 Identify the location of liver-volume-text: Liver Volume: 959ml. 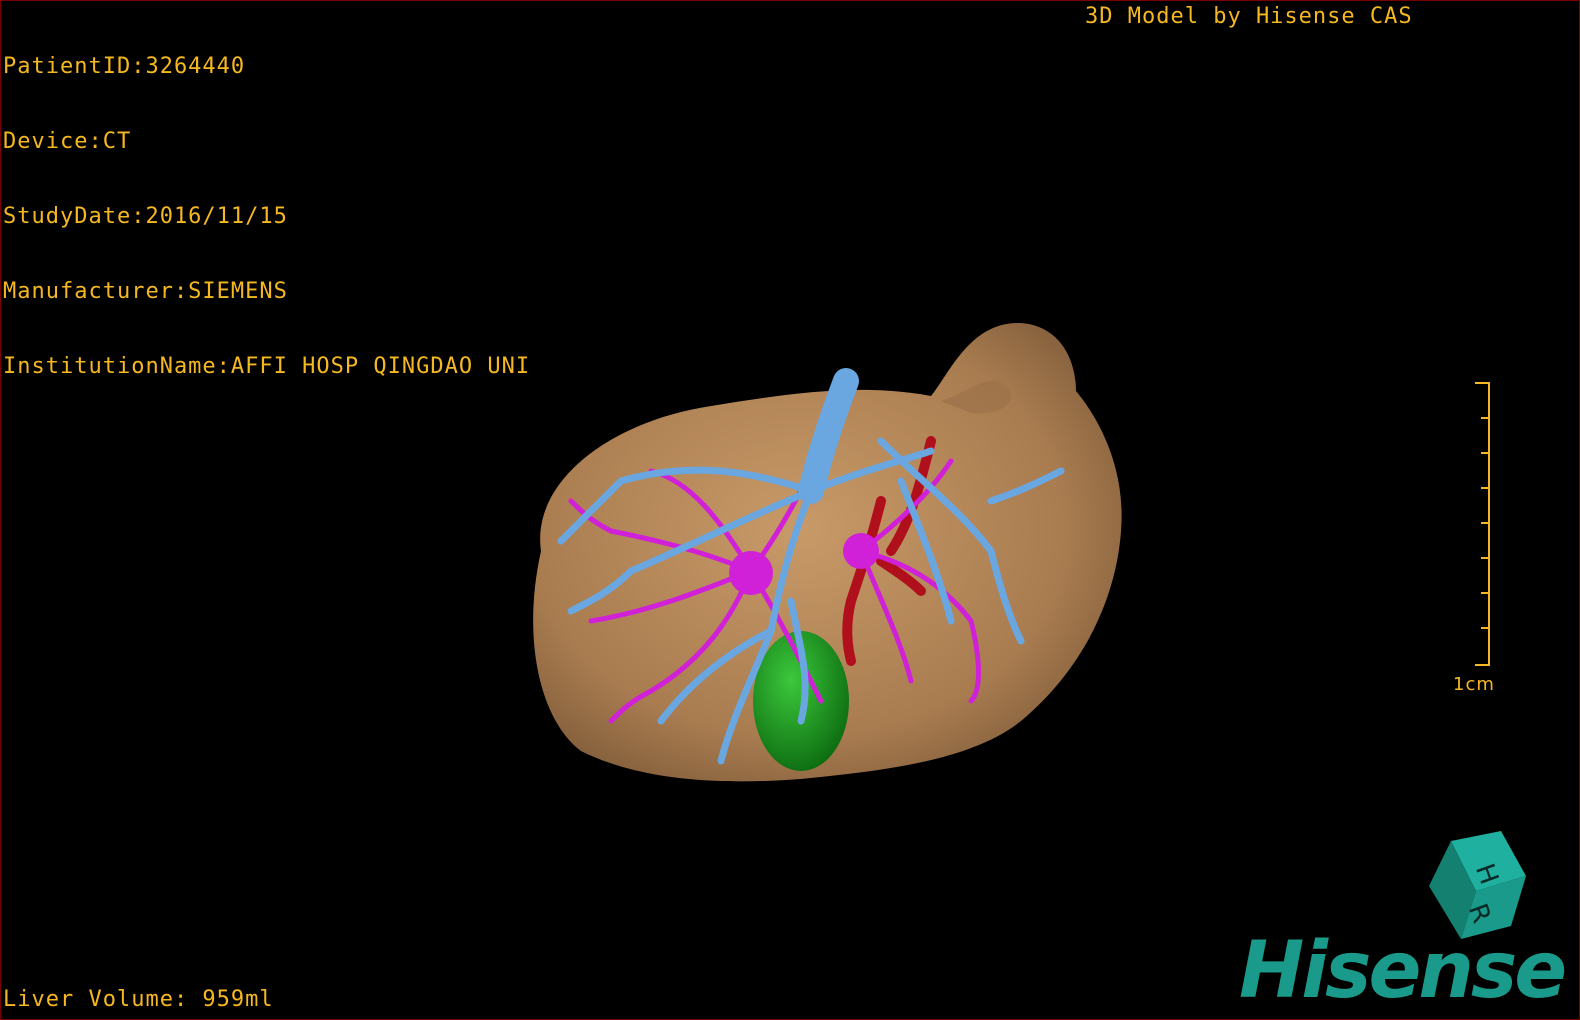
(138, 999).